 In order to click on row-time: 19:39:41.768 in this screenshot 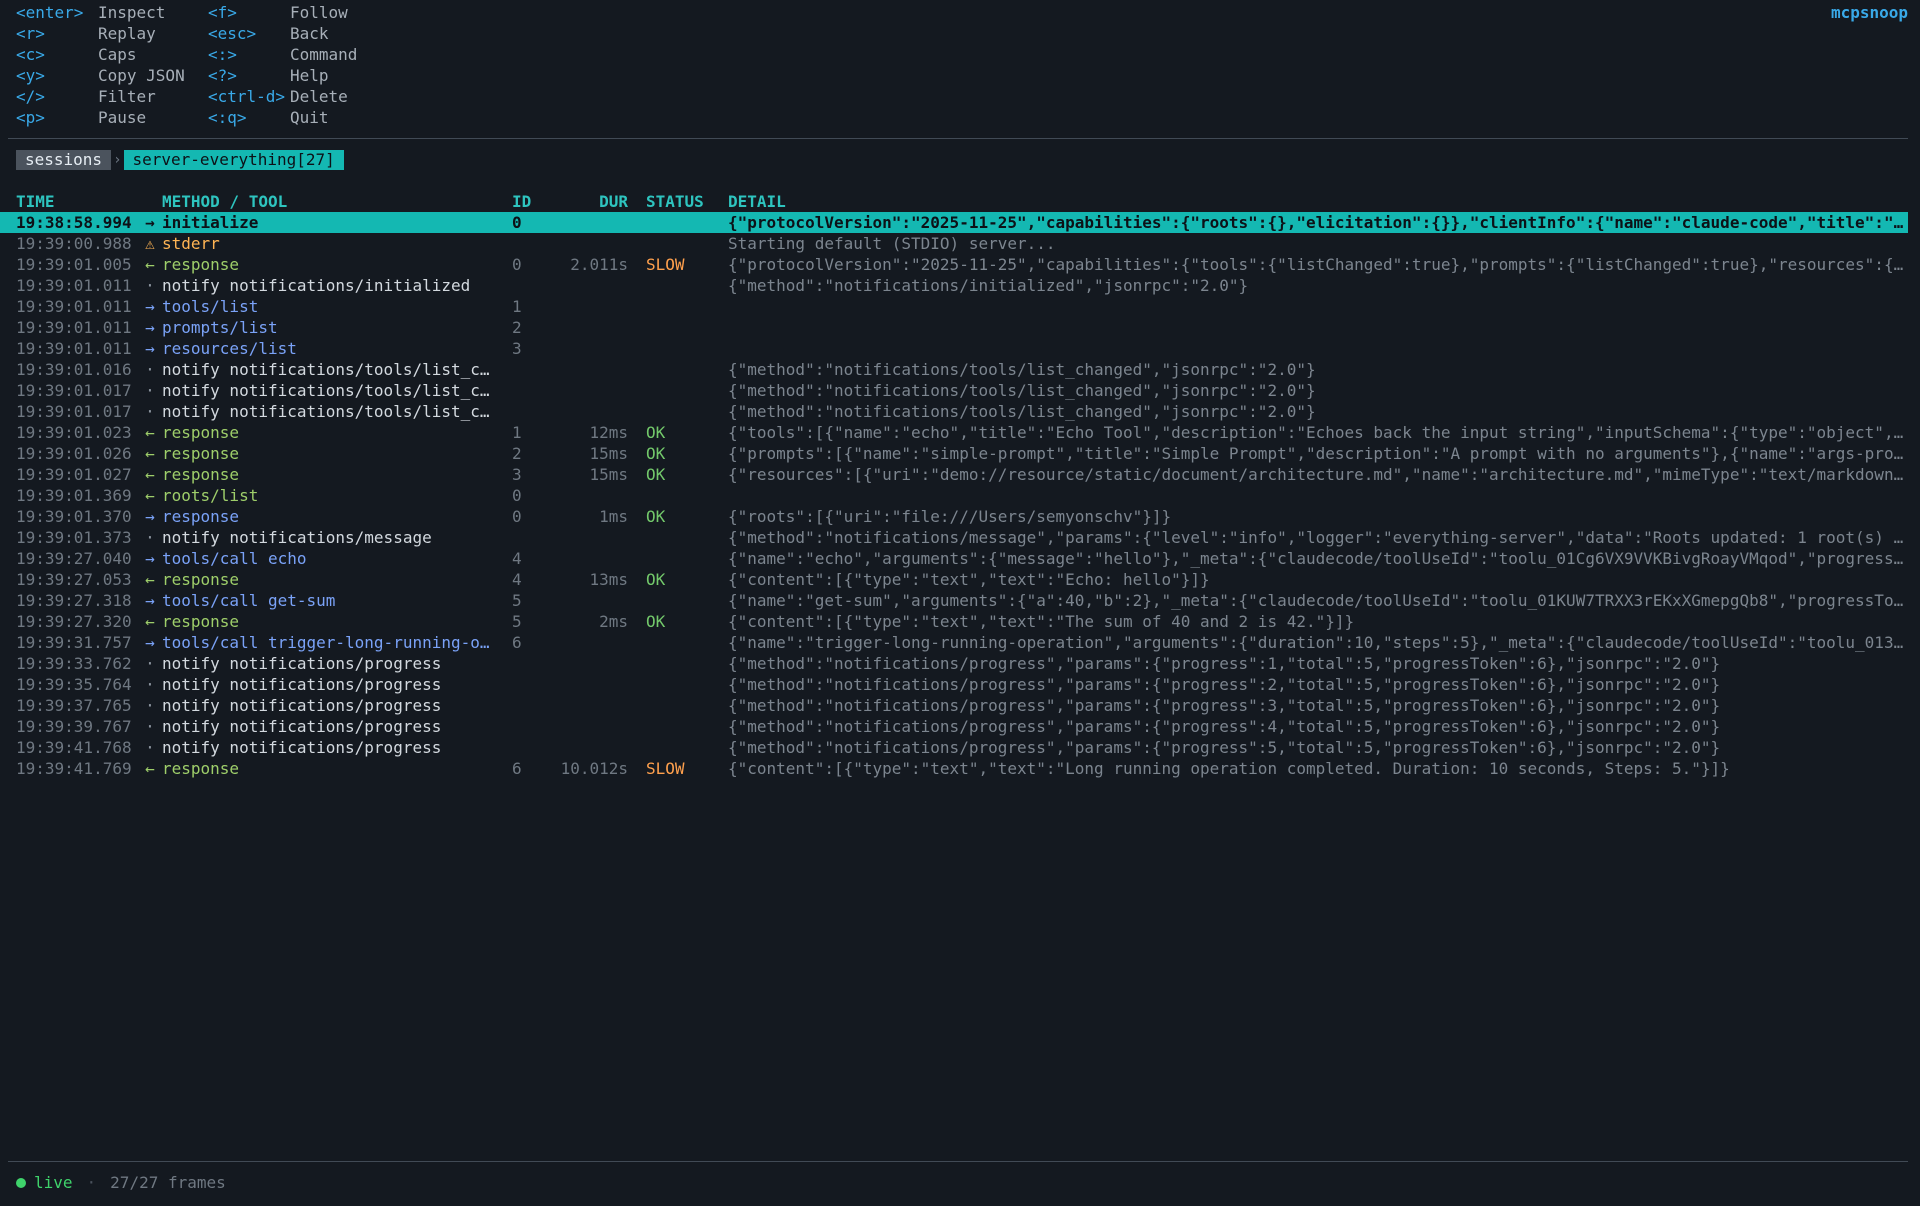, I will do `click(74, 747)`.